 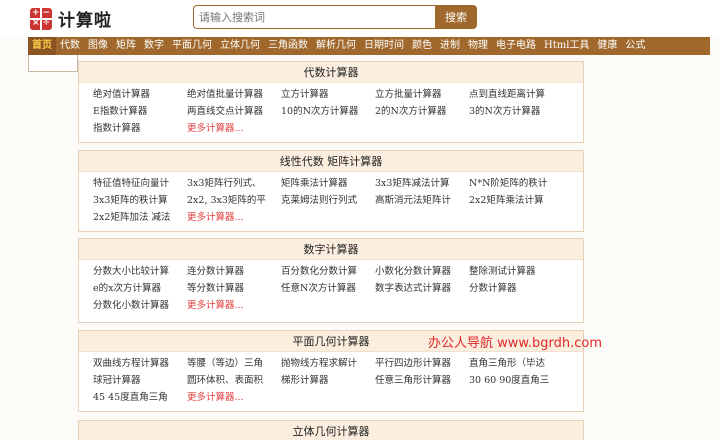 I want to click on calculator-link: 平行四边形计算器, so click(x=422, y=363).